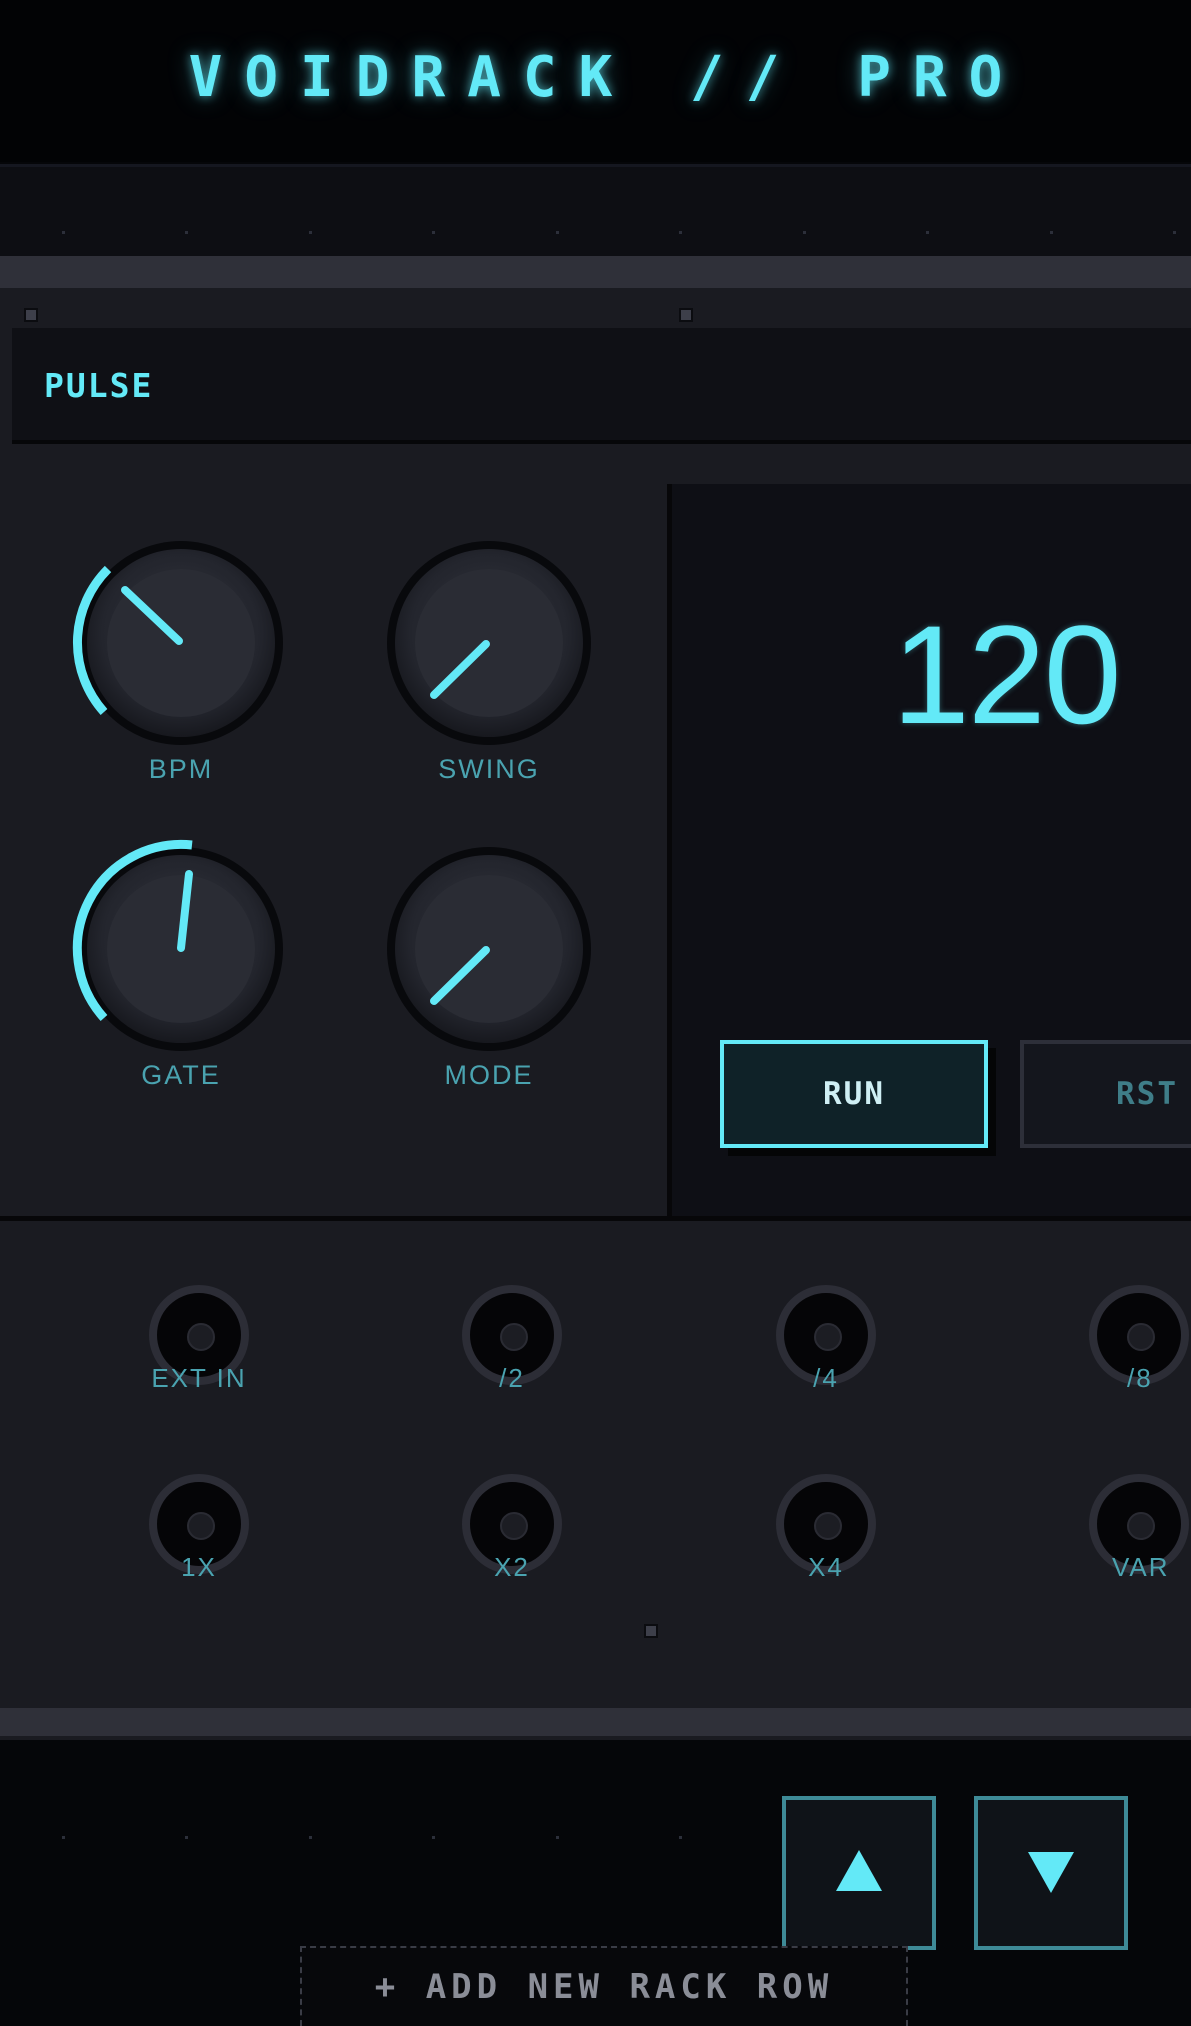 This screenshot has height=2026, width=1191. What do you see at coordinates (181, 1075) in the screenshot?
I see `gate-knob-label: GATE` at bounding box center [181, 1075].